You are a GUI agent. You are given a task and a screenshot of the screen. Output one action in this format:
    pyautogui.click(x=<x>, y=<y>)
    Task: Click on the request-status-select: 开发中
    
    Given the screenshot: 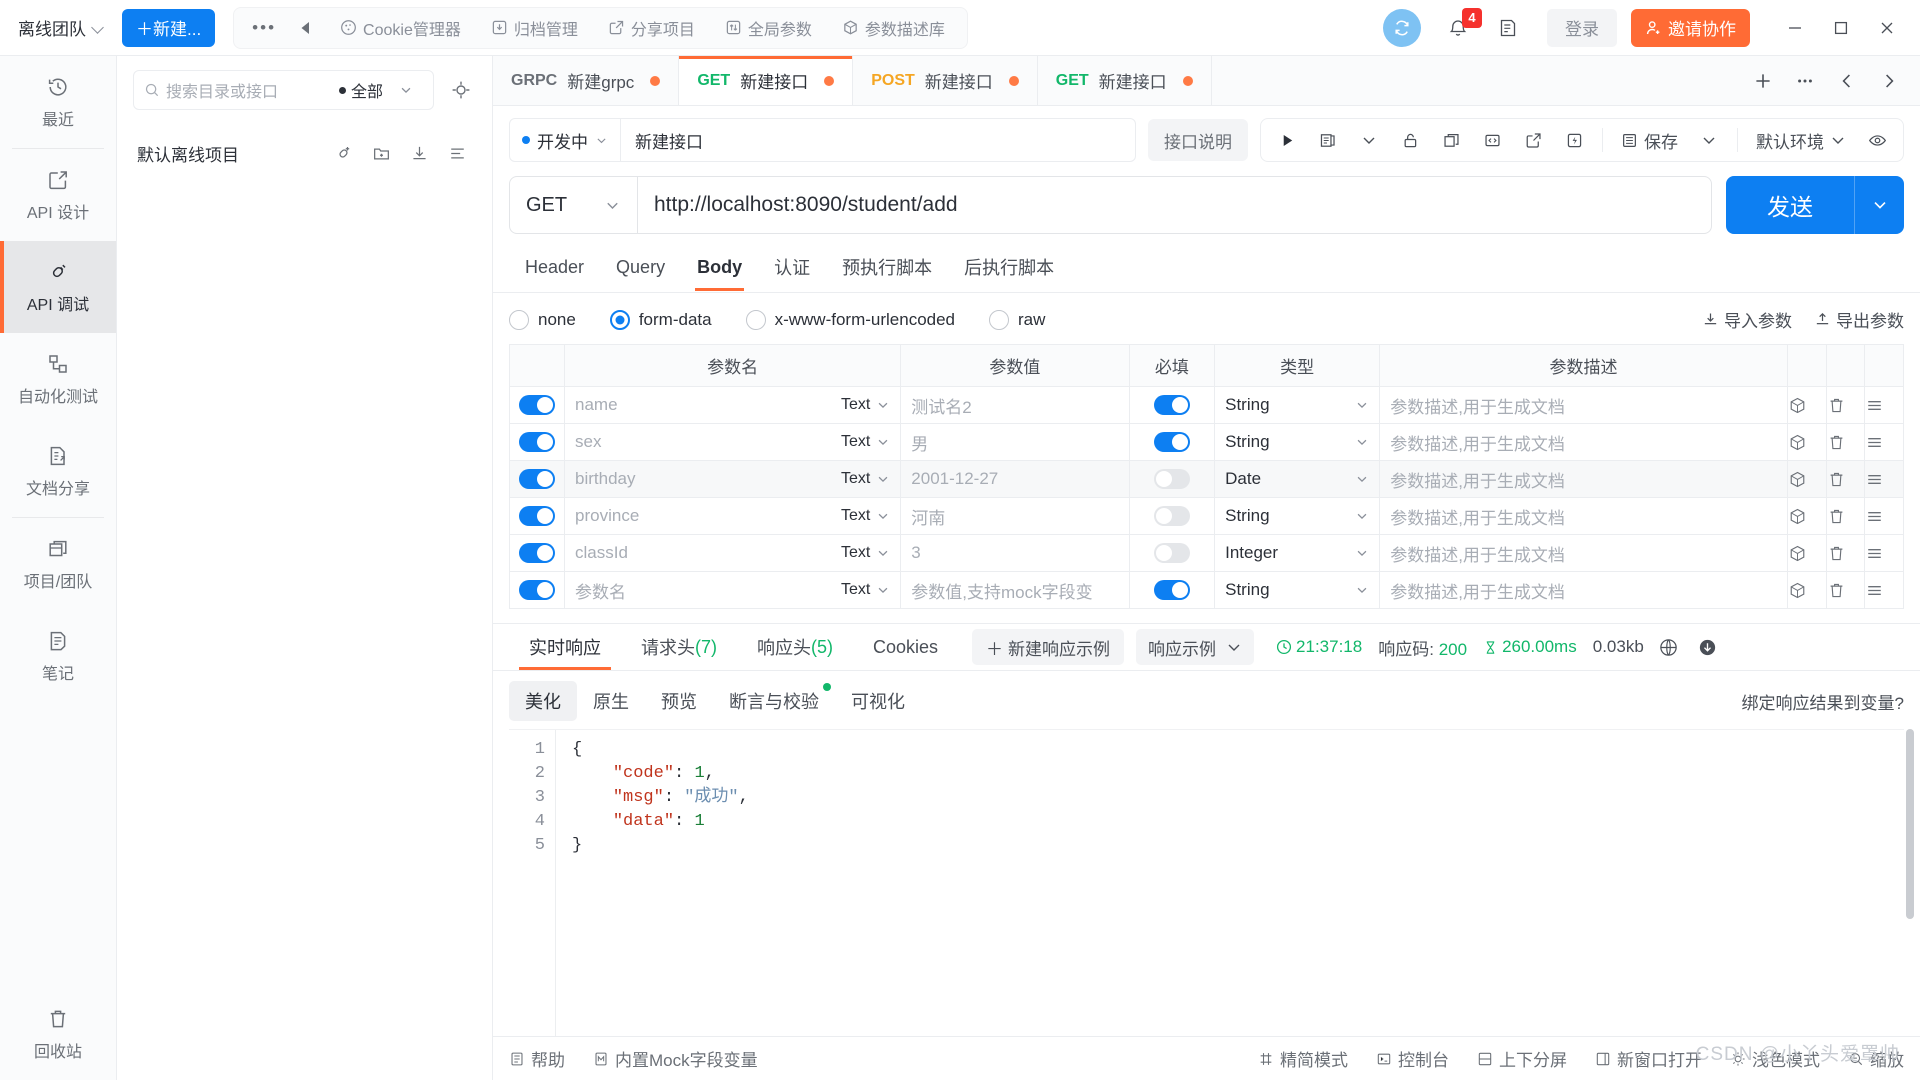 What is the action you would take?
    pyautogui.click(x=565, y=140)
    